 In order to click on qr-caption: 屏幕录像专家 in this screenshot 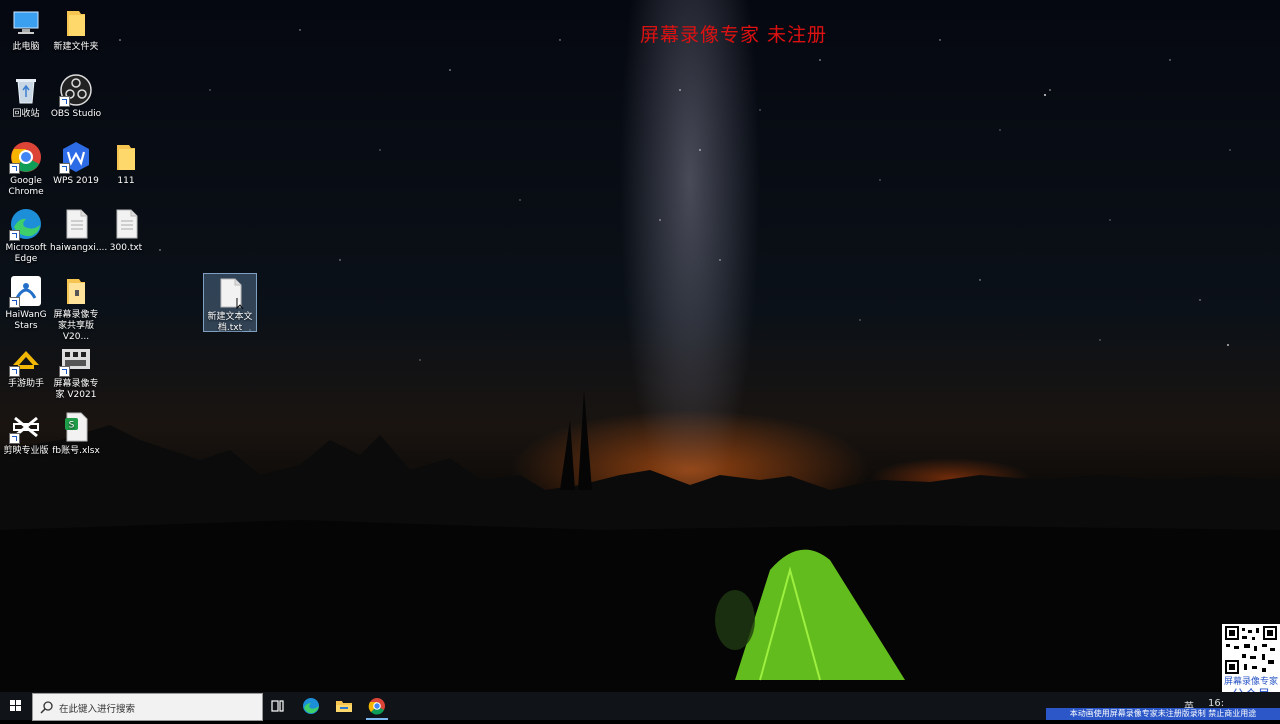, I will do `click(1250, 682)`.